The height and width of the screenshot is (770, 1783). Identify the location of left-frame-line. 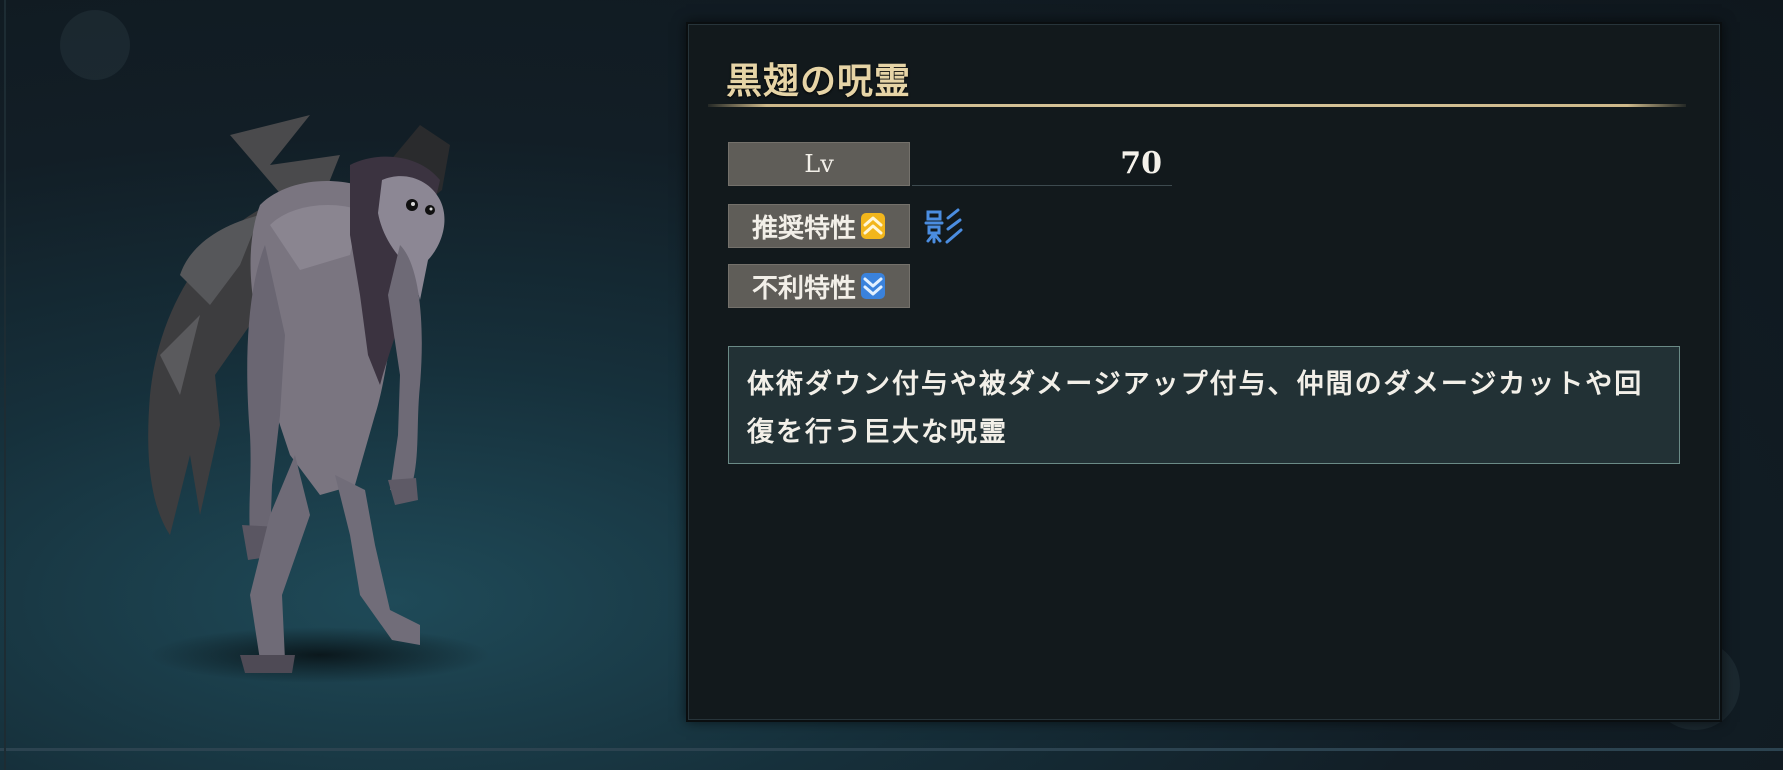
(5, 385).